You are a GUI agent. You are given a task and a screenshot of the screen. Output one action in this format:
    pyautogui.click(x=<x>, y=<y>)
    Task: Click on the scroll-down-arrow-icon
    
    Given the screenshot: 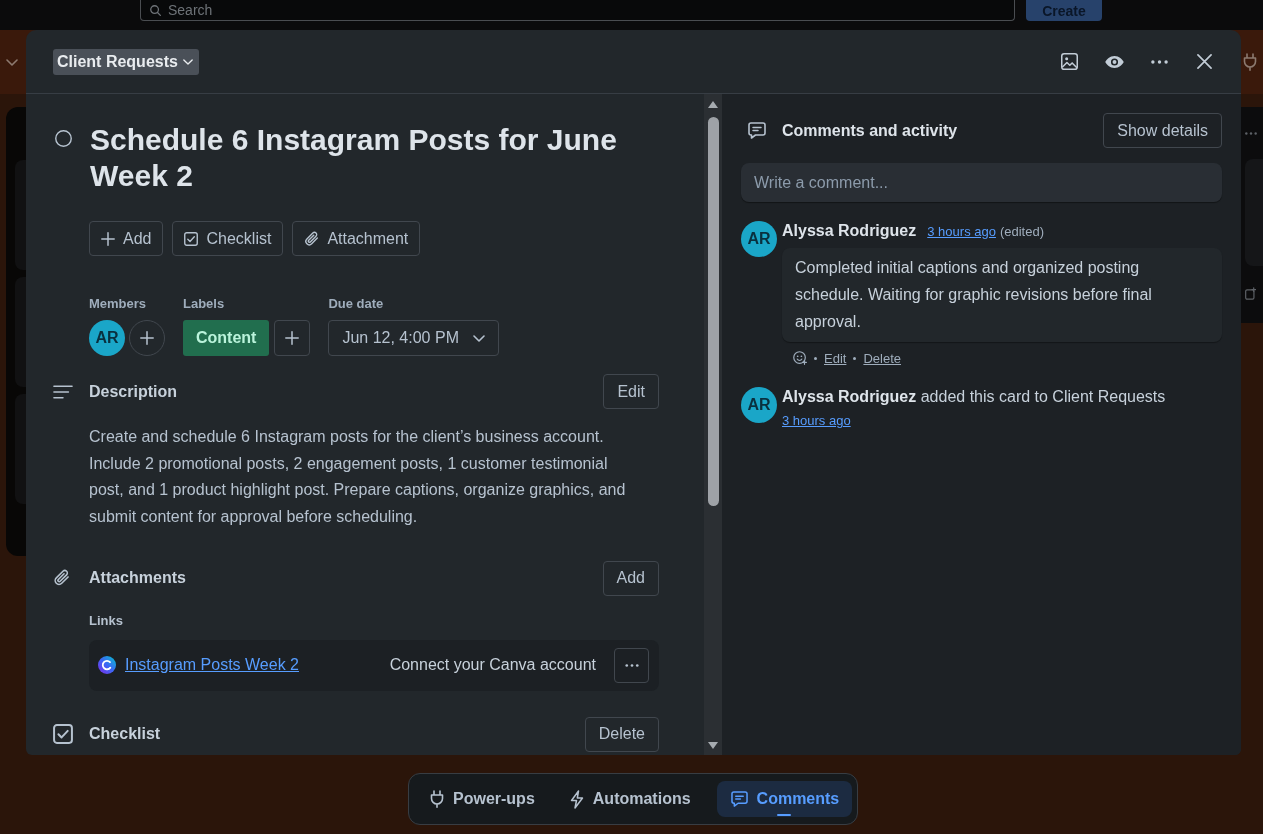 What is the action you would take?
    pyautogui.click(x=713, y=745)
    